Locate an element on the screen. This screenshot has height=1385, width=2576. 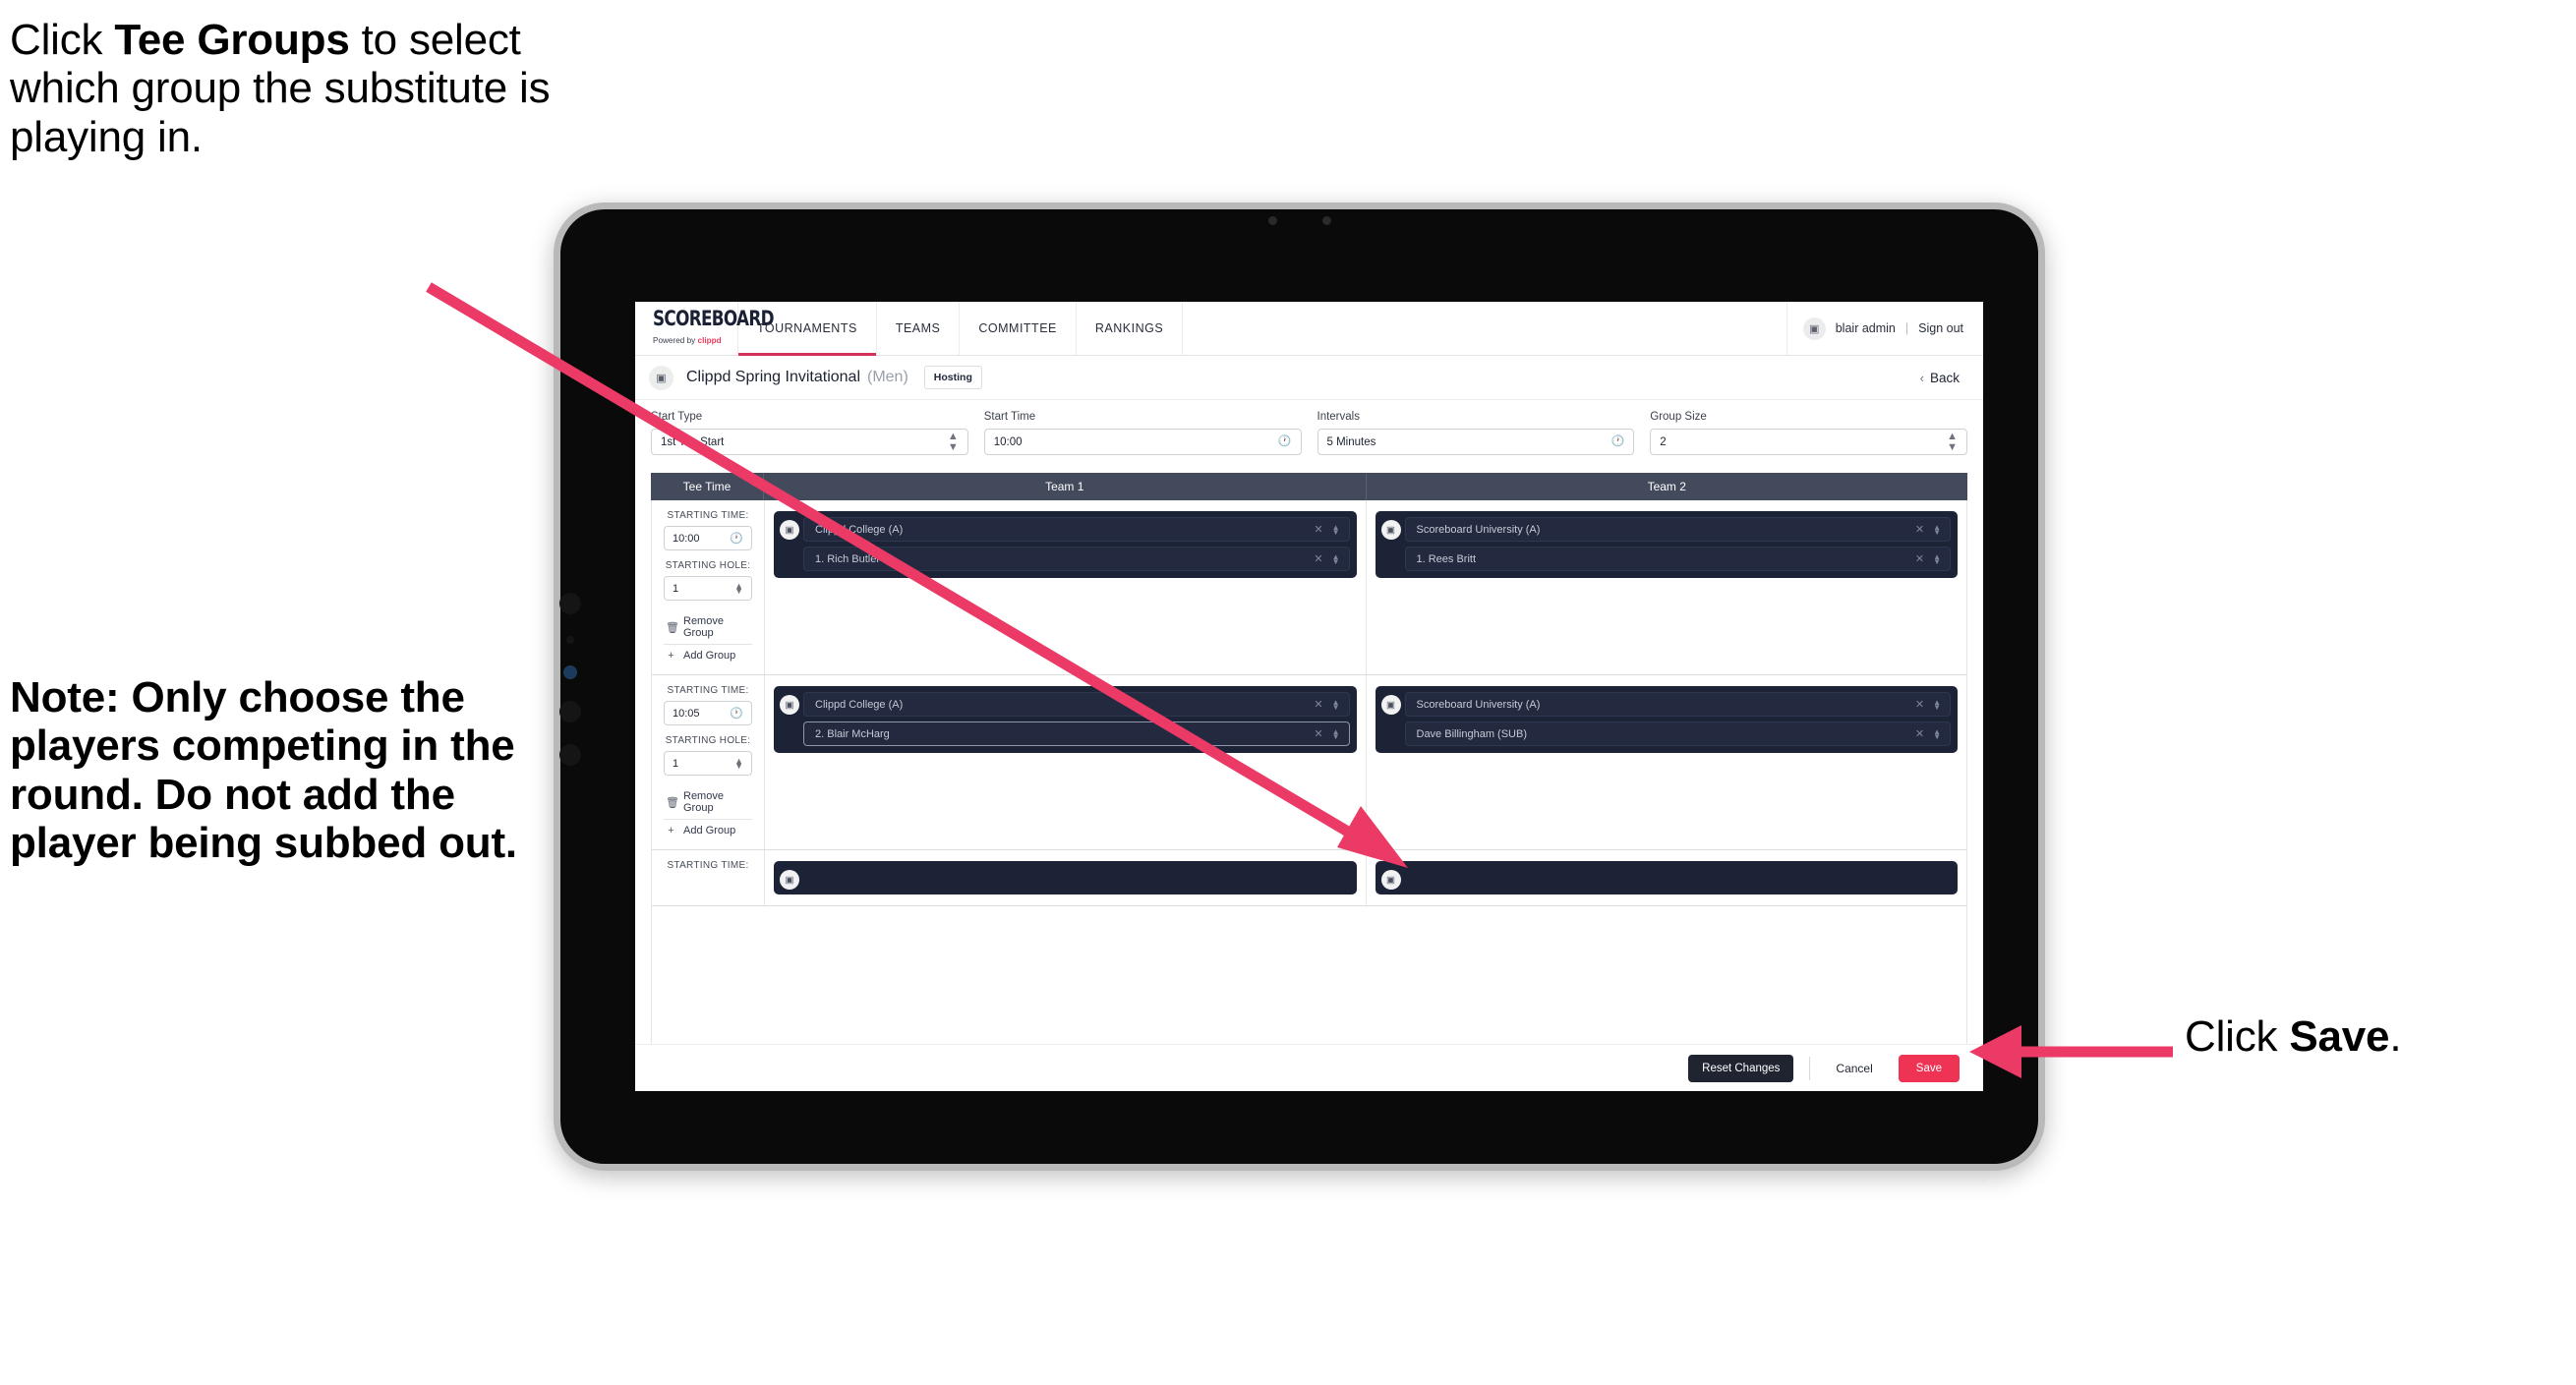
team-name-label: Scoreboard University (A) is located at coordinates (1478, 529).